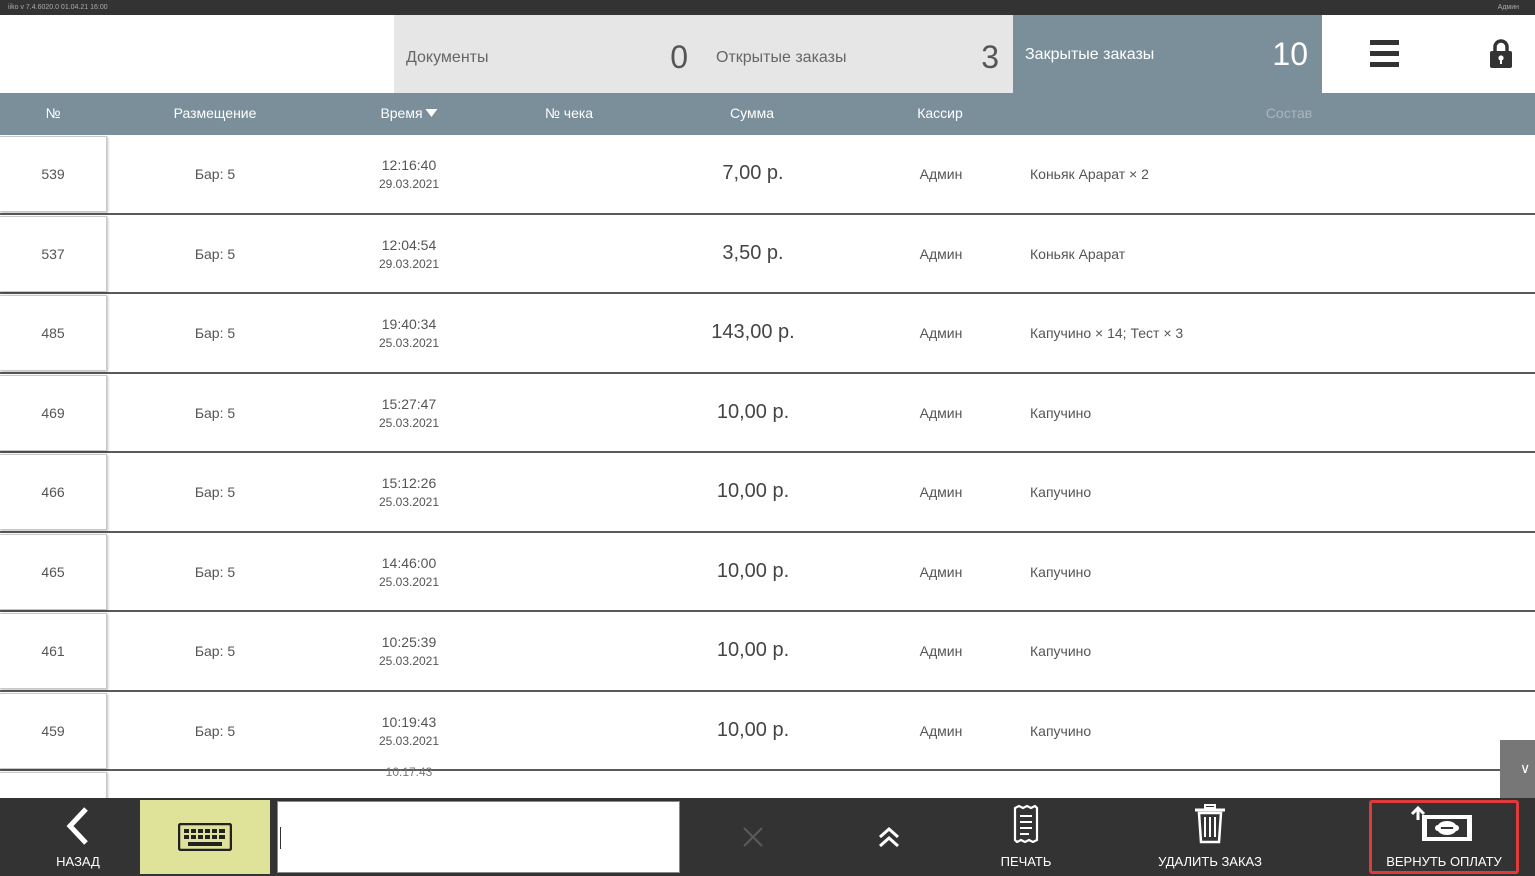  I want to click on order-time: 10:19:43 25.03.2021, so click(409, 732).